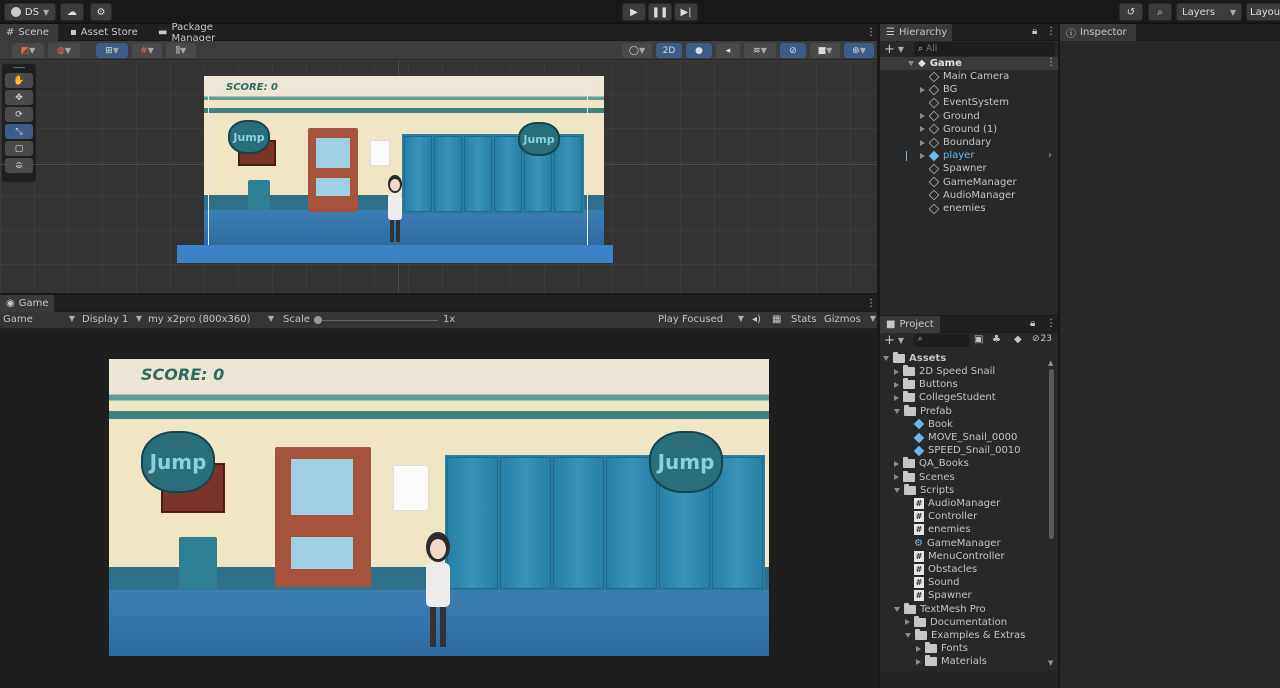 This screenshot has height=688, width=1280. Describe the element at coordinates (964, 102) in the screenshot. I see `hierarchy-item: EventSystem` at that location.